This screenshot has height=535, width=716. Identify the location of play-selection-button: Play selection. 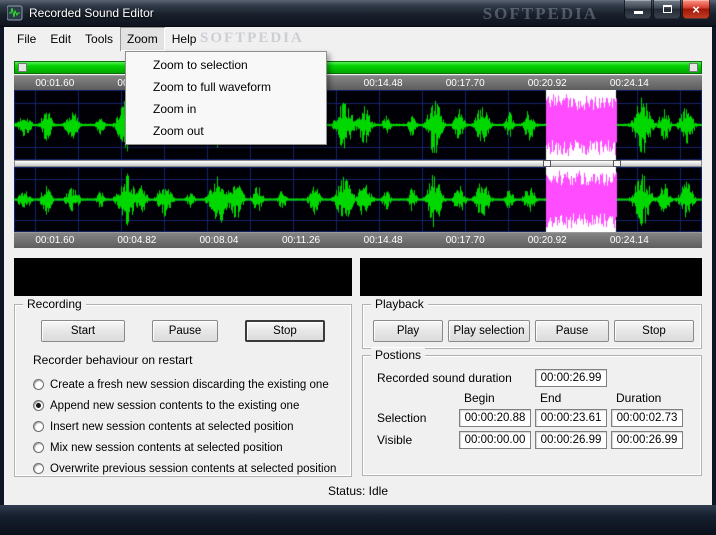
(489, 331).